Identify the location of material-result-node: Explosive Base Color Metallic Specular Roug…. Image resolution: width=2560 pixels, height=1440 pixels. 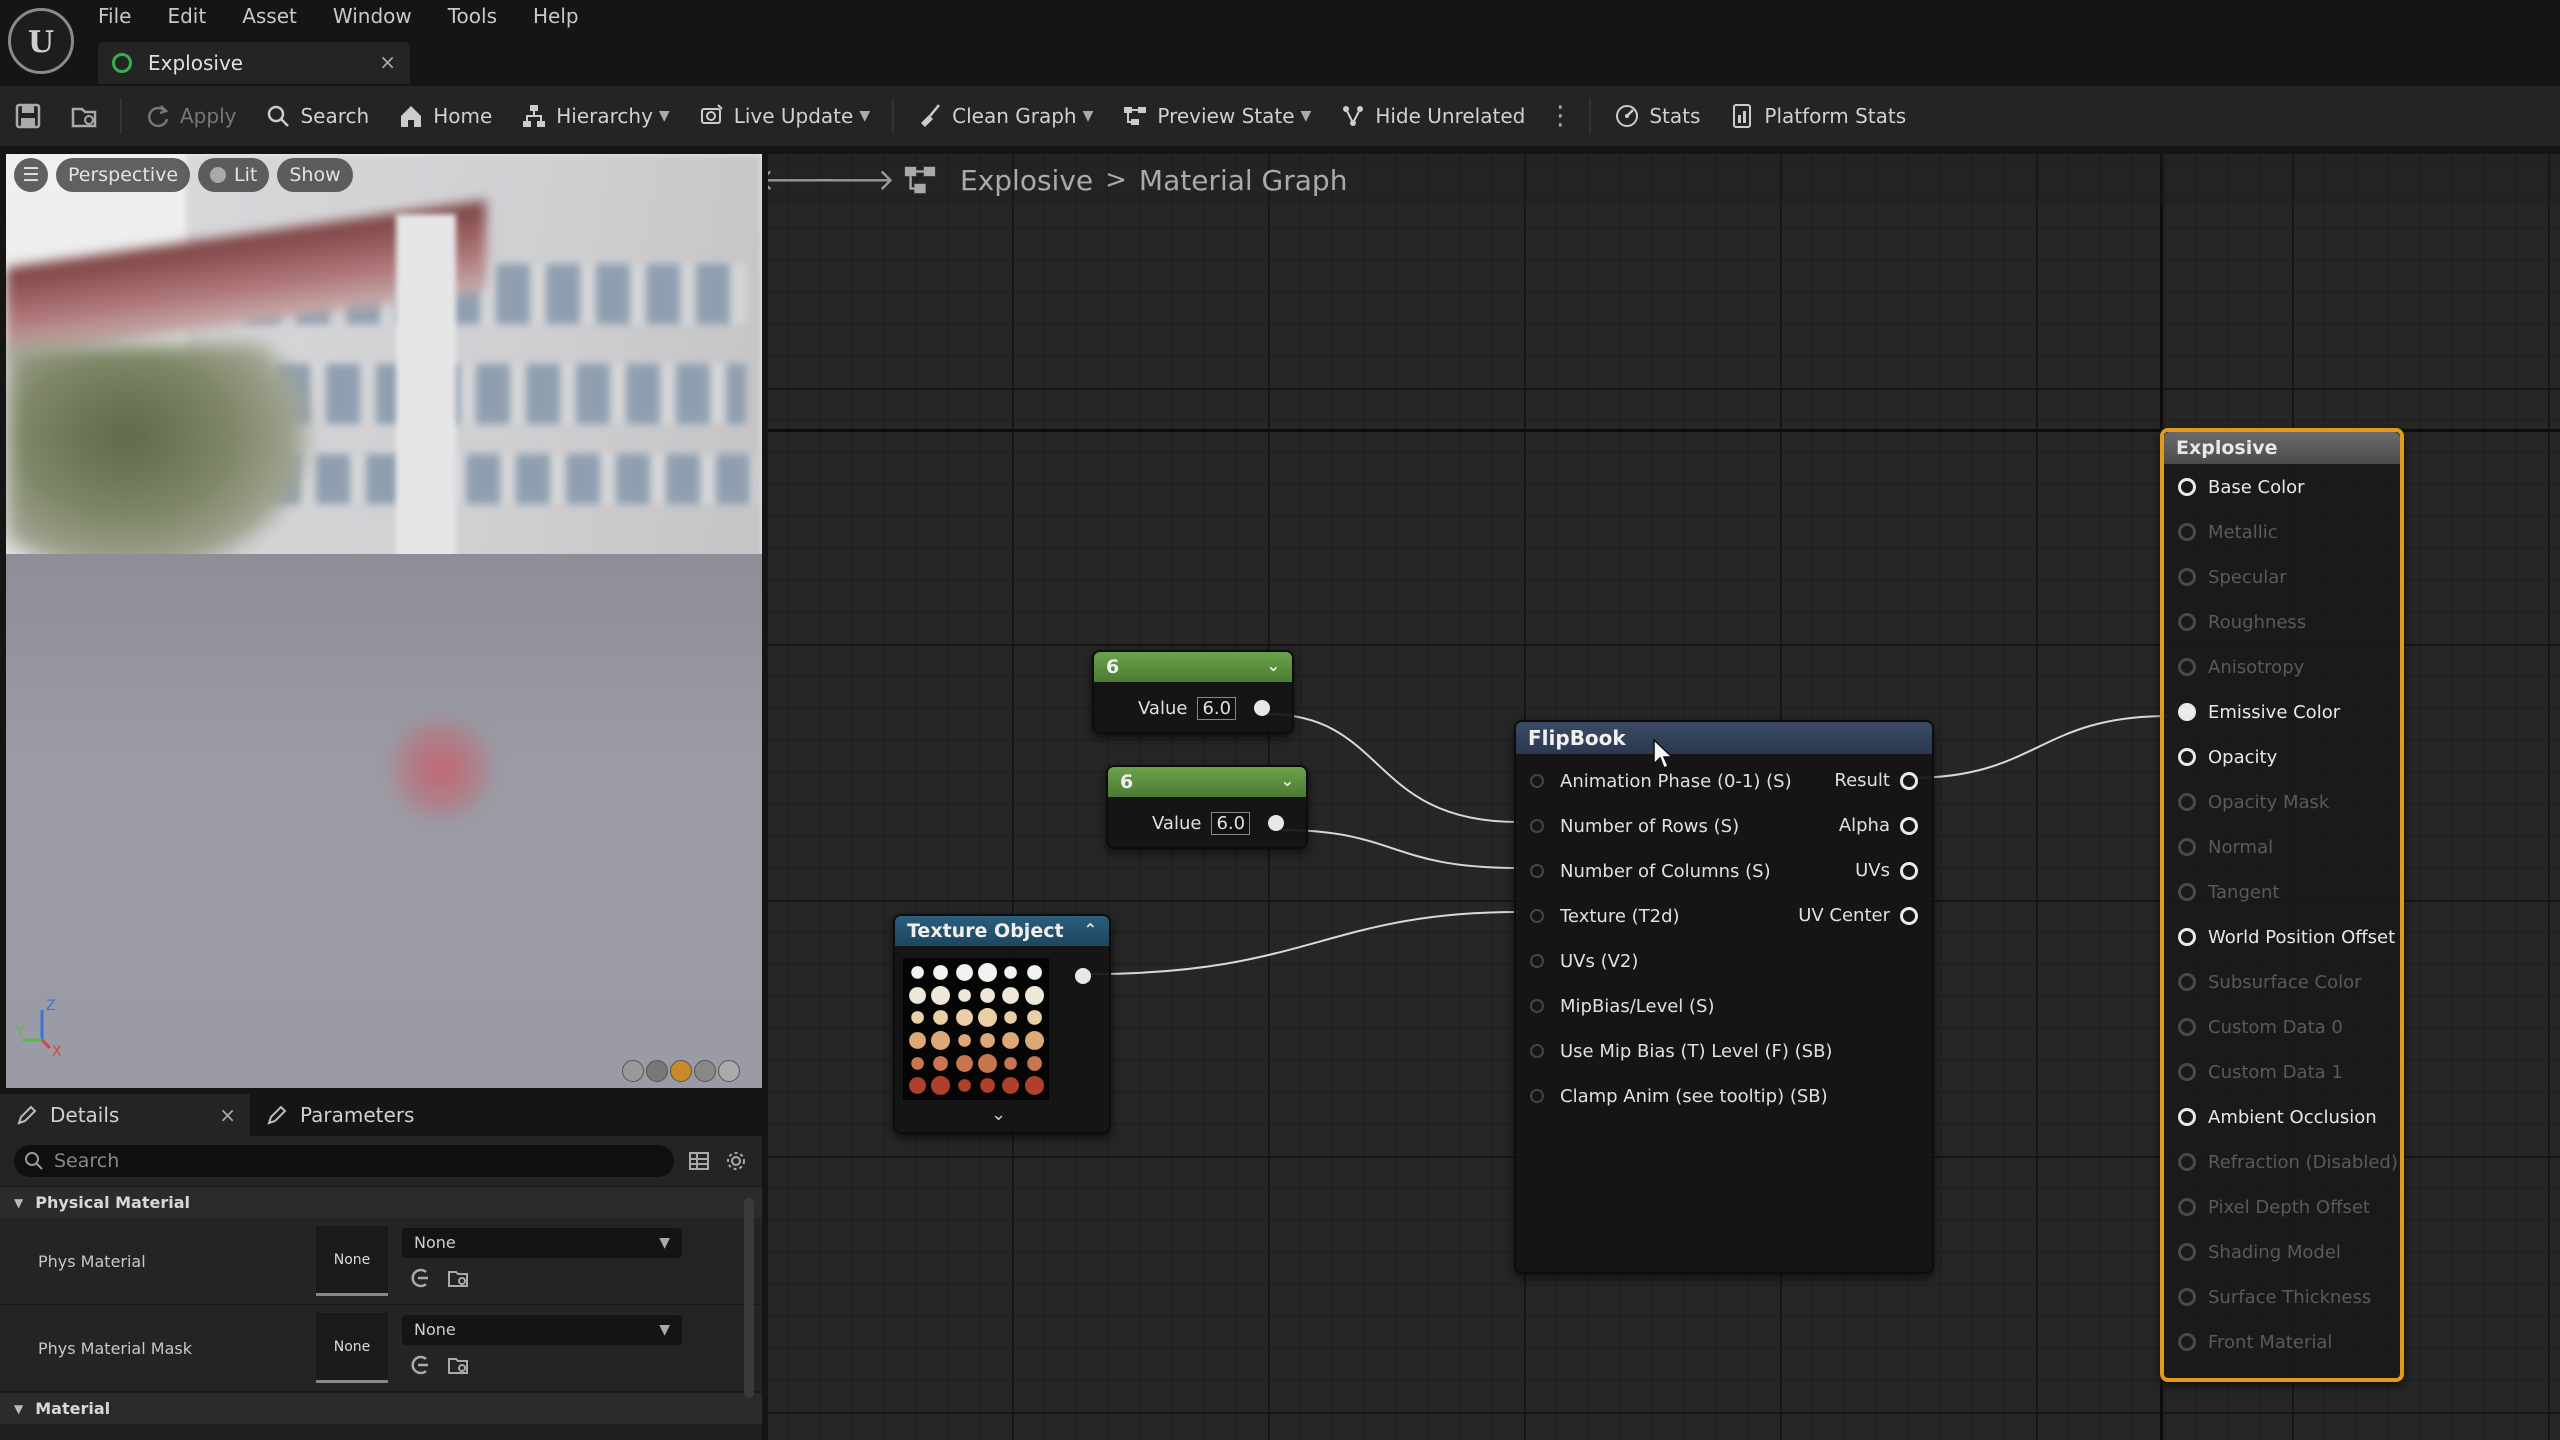
(2282, 905).